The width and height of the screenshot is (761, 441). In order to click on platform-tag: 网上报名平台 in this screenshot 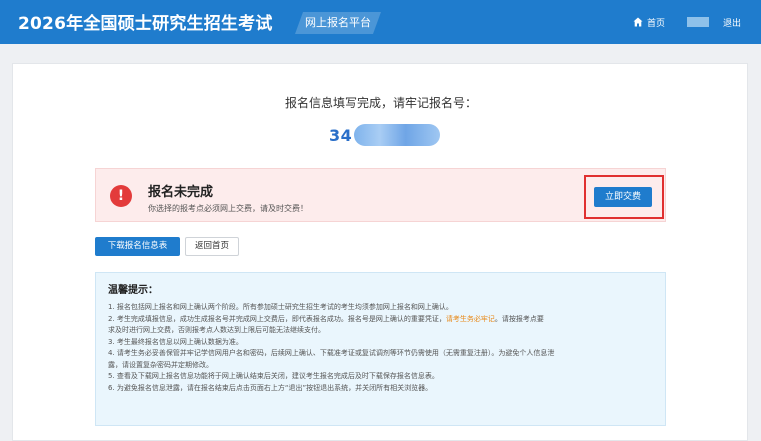, I will do `click(338, 23)`.